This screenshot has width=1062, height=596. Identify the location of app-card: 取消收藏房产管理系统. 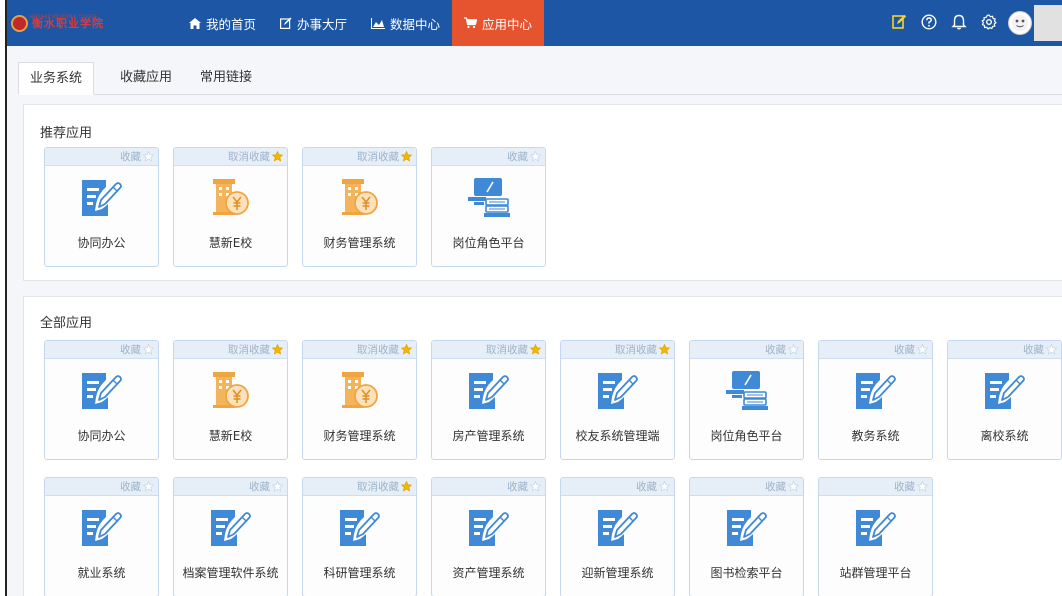
(488, 400).